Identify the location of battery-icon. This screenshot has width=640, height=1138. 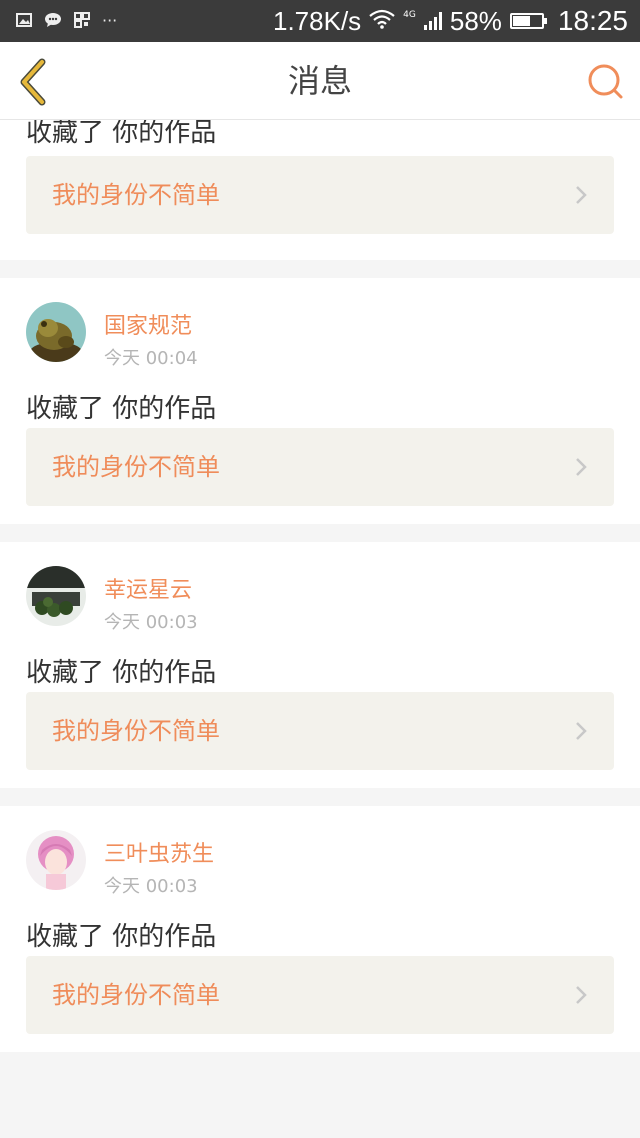
(528, 21).